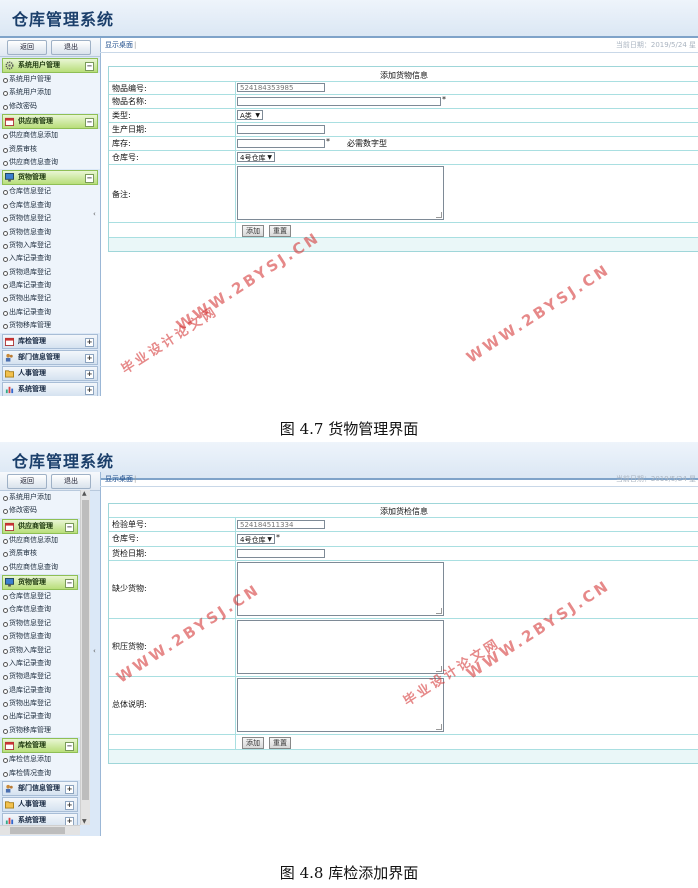 This screenshot has width=698, height=888. I want to click on remark-textarea, so click(340, 193).